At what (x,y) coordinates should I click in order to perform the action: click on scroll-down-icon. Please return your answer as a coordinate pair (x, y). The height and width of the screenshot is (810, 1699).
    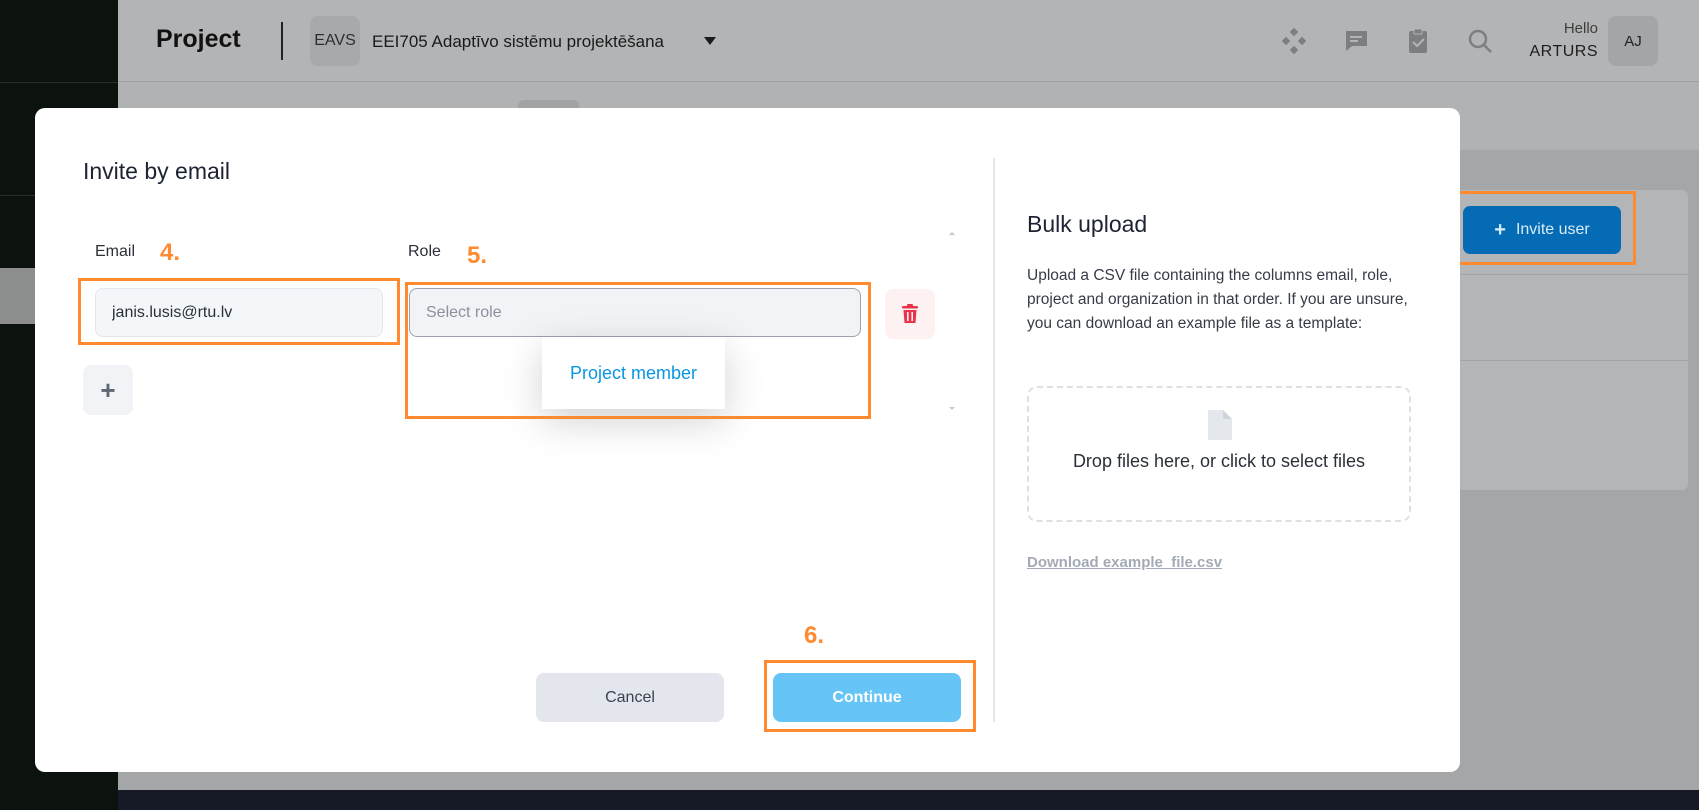
    Looking at the image, I should click on (952, 408).